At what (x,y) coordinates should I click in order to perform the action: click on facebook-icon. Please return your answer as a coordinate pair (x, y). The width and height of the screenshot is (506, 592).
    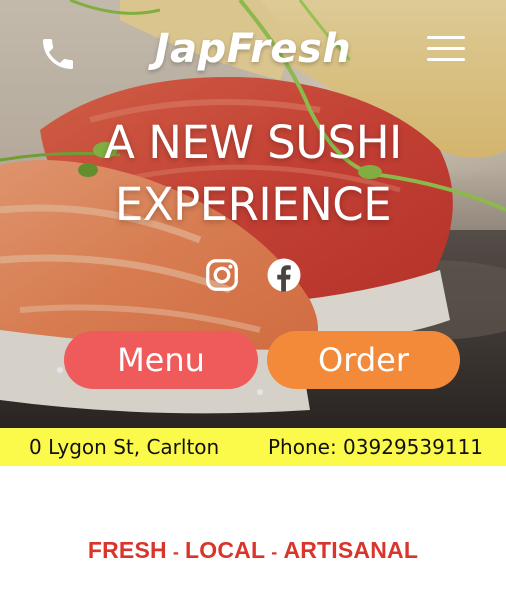
    Looking at the image, I should click on (284, 275).